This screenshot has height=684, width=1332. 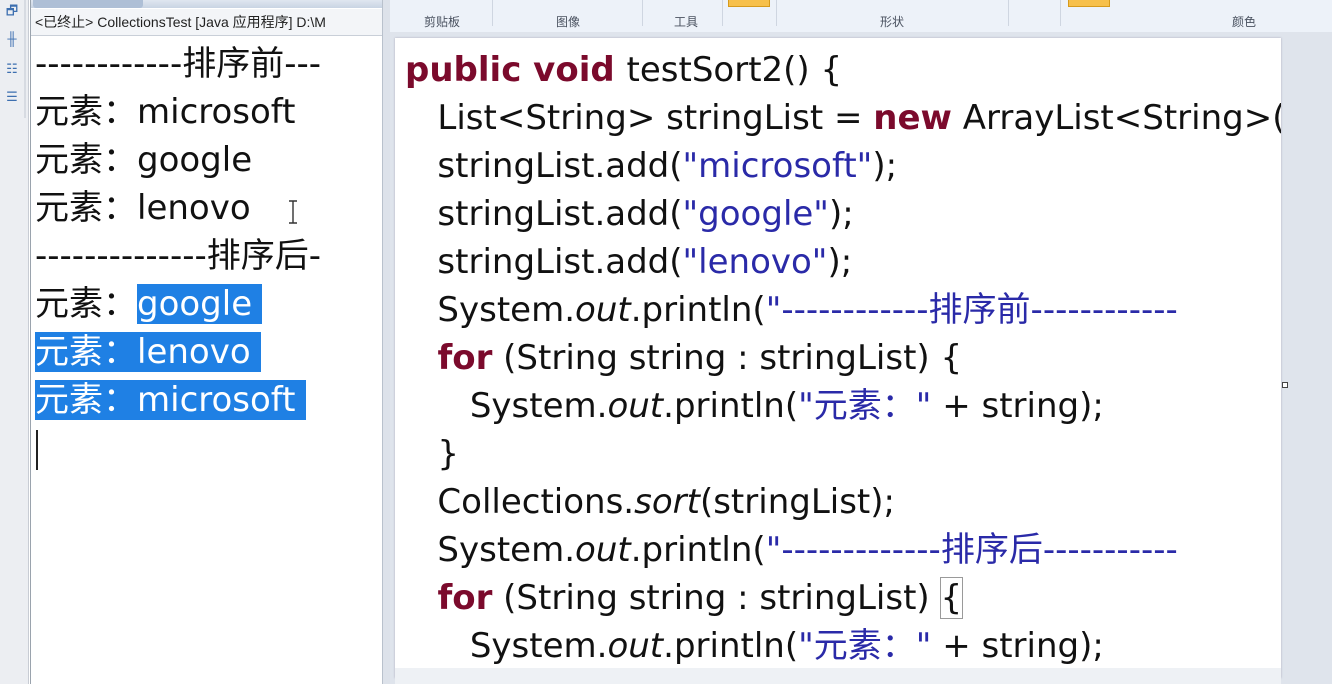 What do you see at coordinates (777, 166) in the screenshot?
I see `code-string: "microsoft"` at bounding box center [777, 166].